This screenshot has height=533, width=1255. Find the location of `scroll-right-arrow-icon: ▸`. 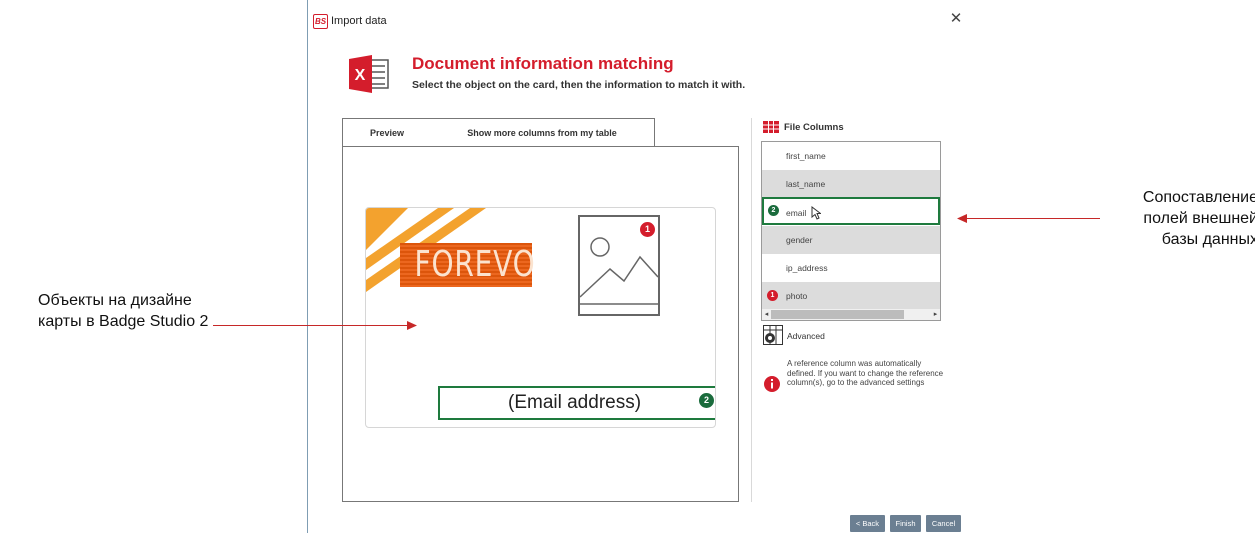

scroll-right-arrow-icon: ▸ is located at coordinates (935, 314).